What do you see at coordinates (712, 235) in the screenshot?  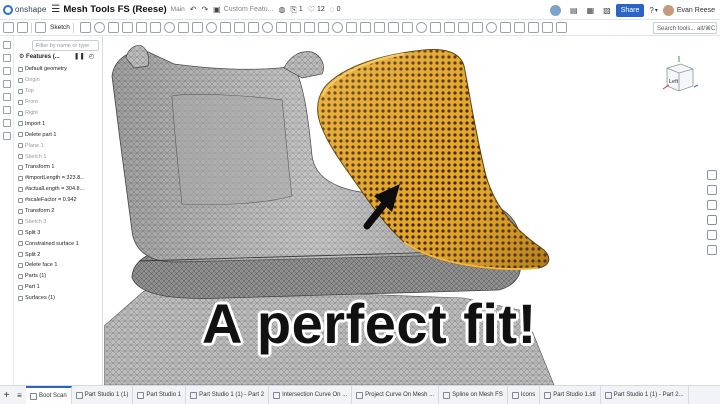 I see `explode-icon` at bounding box center [712, 235].